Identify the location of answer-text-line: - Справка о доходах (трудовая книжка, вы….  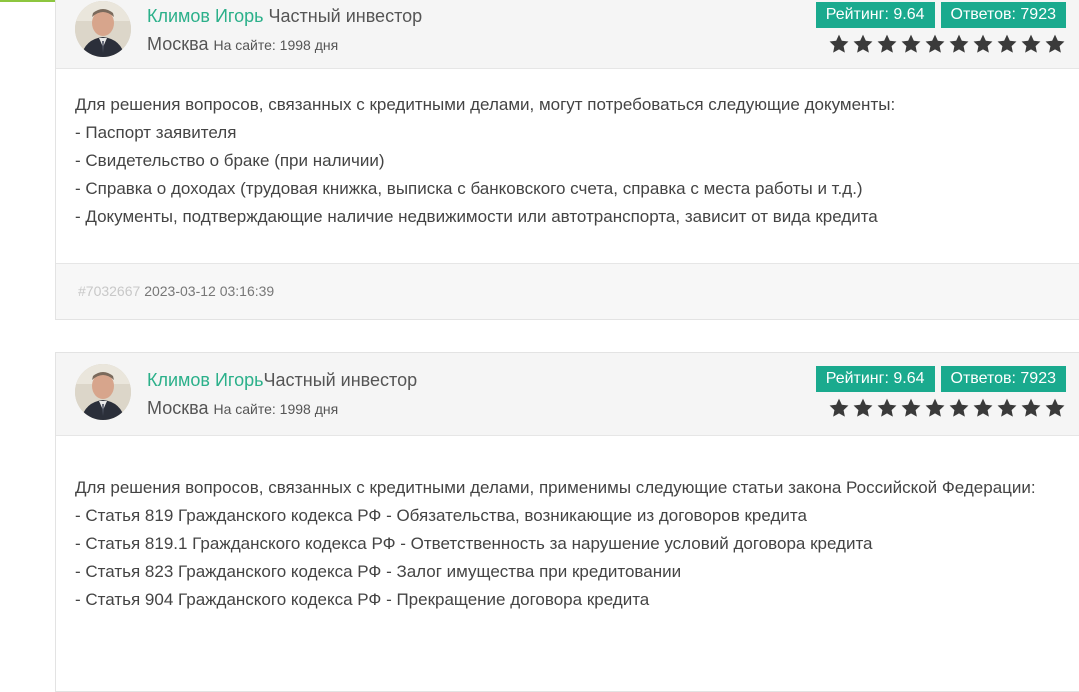
(469, 188).